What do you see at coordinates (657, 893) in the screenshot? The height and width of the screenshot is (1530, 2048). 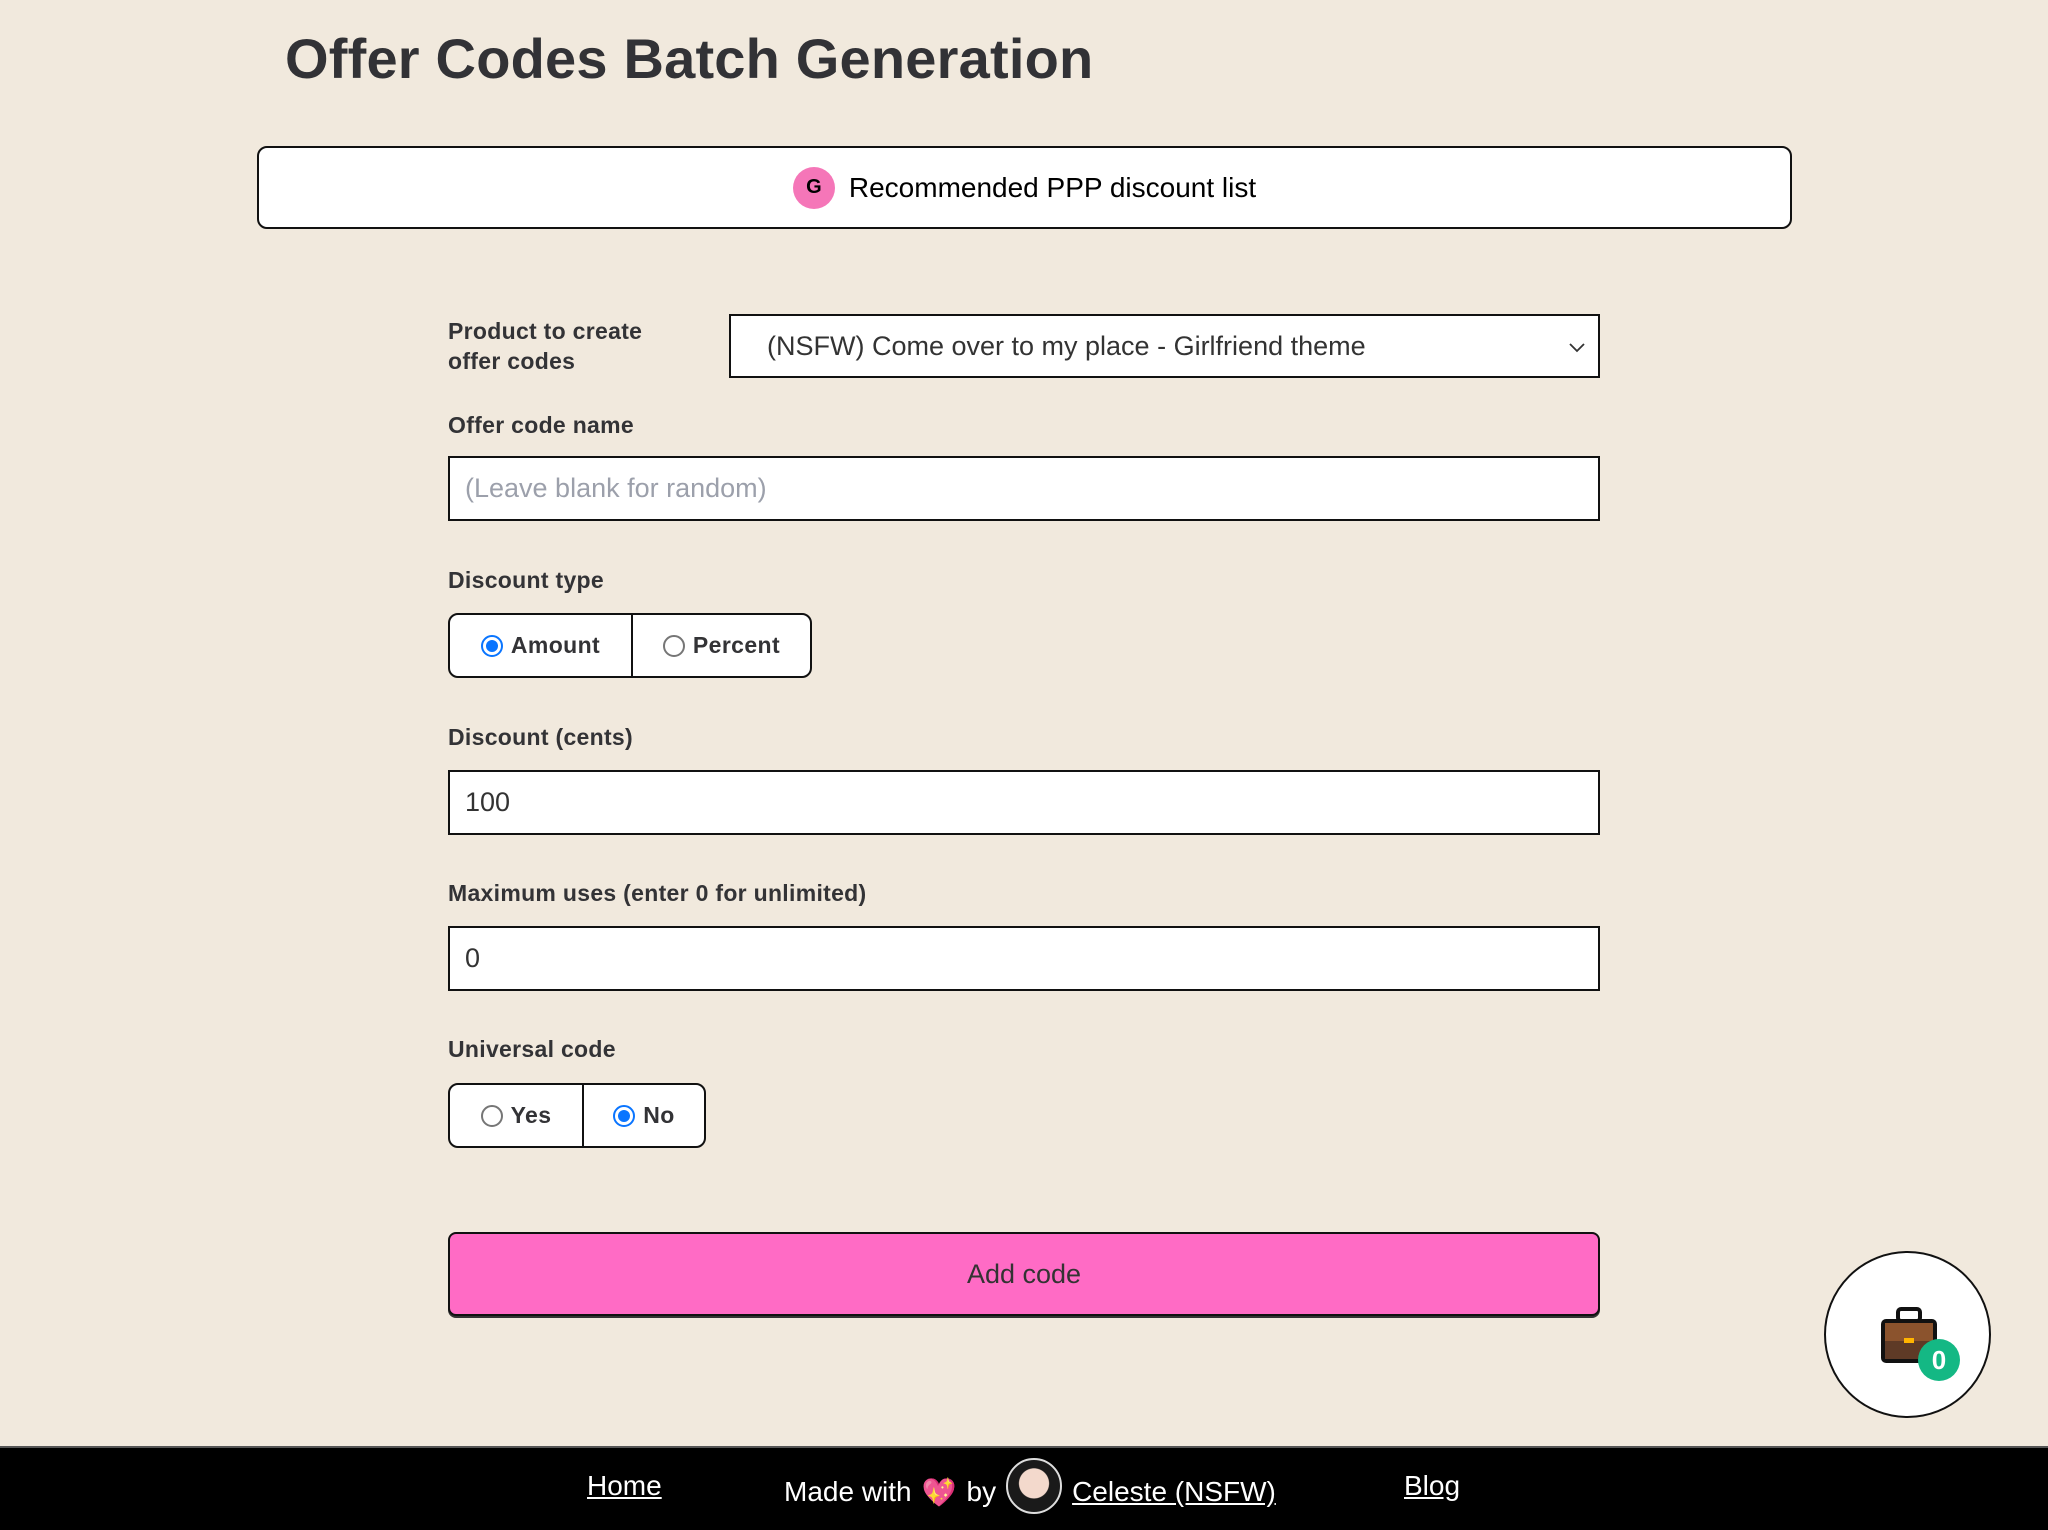 I see `max-uses-label: Maximum uses (enter 0 for unlimited)` at bounding box center [657, 893].